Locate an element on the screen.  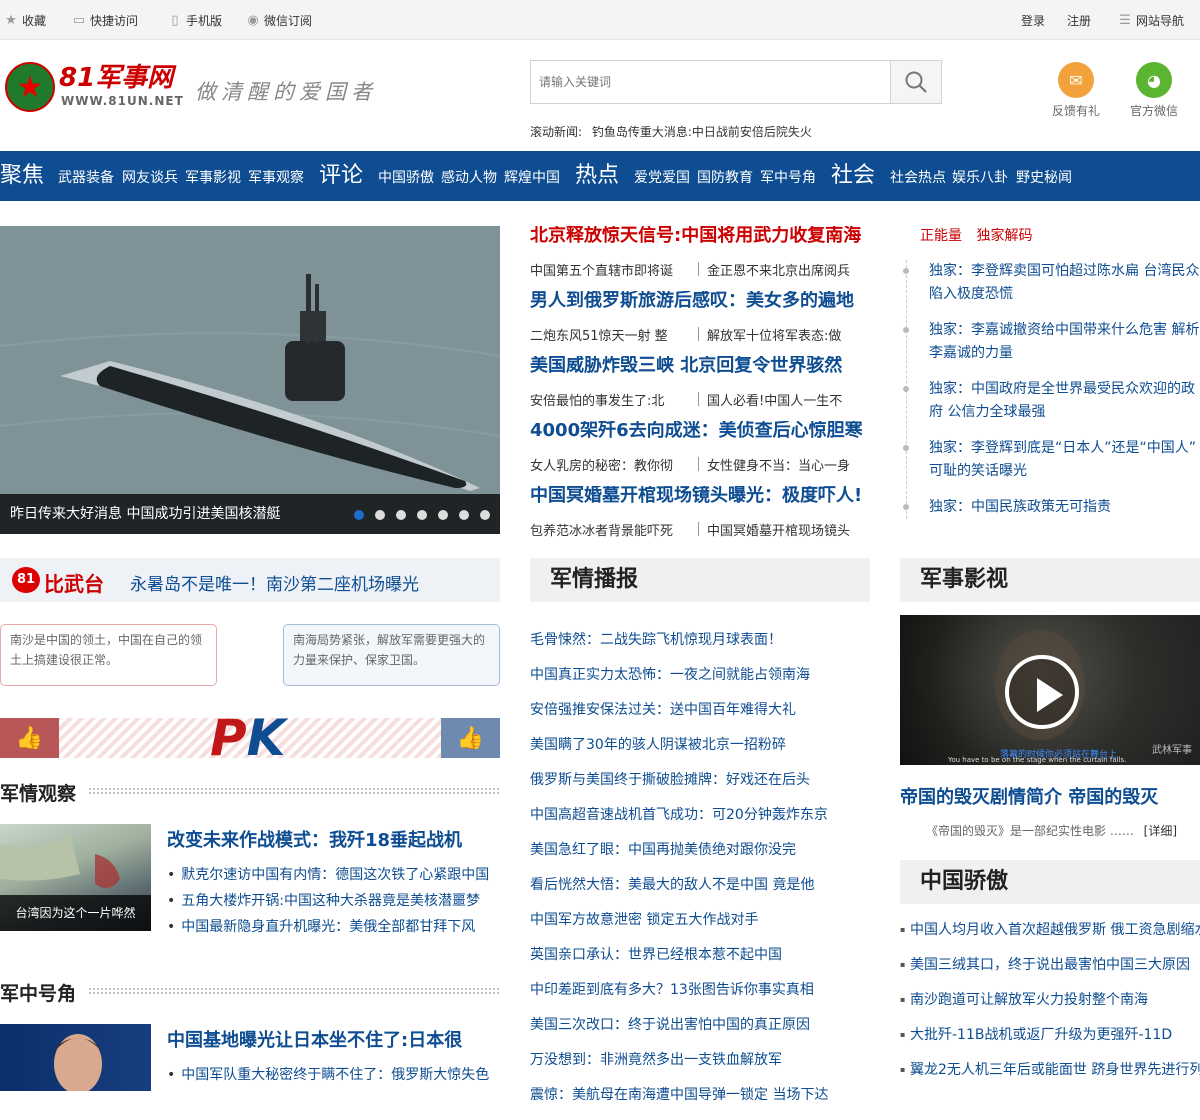
nav-link: 辉煌中国 is located at coordinates (532, 178).